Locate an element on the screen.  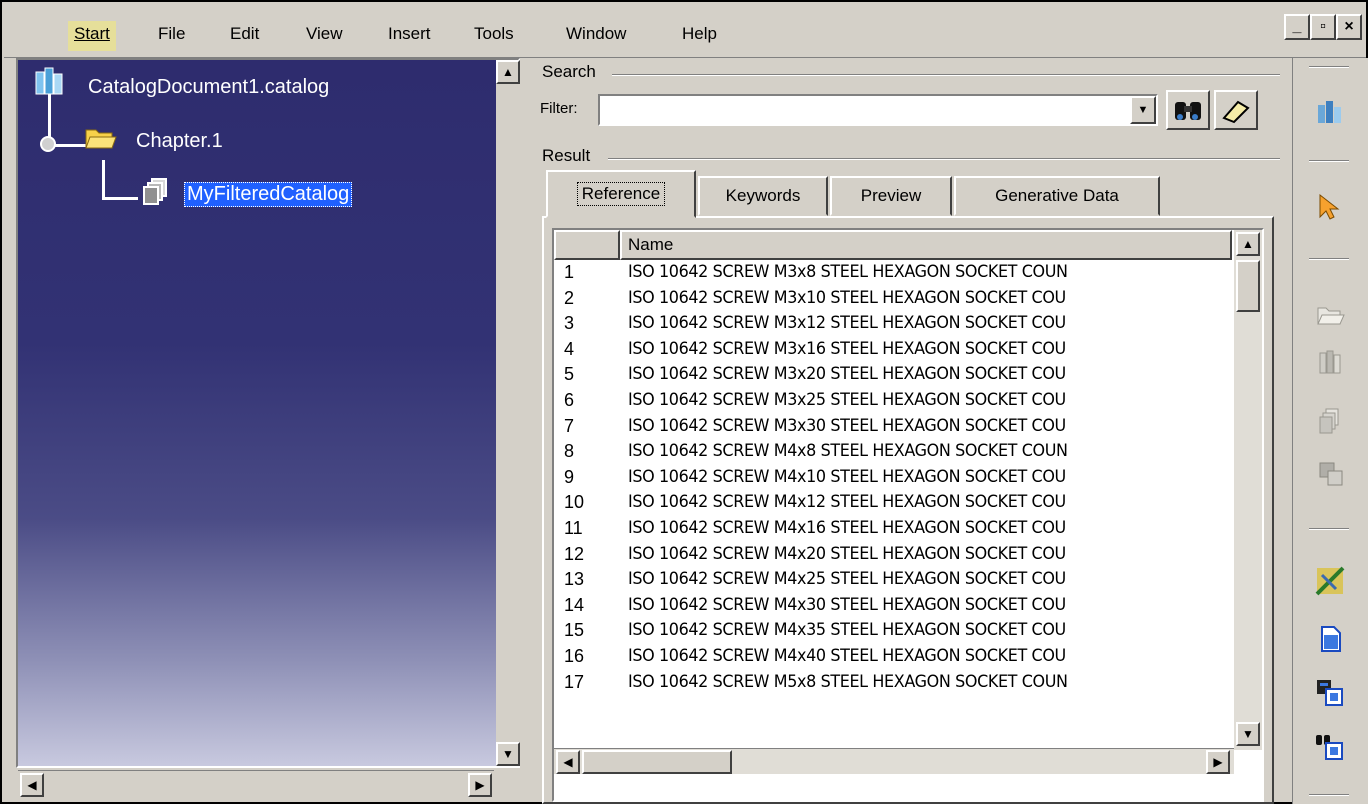
row-index: 5 is located at coordinates (569, 374).